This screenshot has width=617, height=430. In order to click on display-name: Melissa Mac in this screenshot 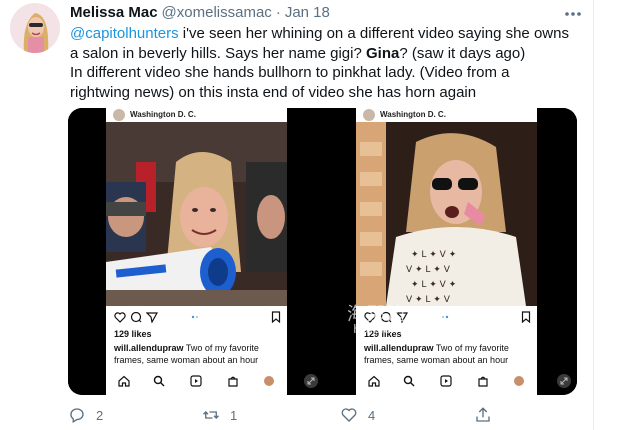, I will do `click(114, 12)`.